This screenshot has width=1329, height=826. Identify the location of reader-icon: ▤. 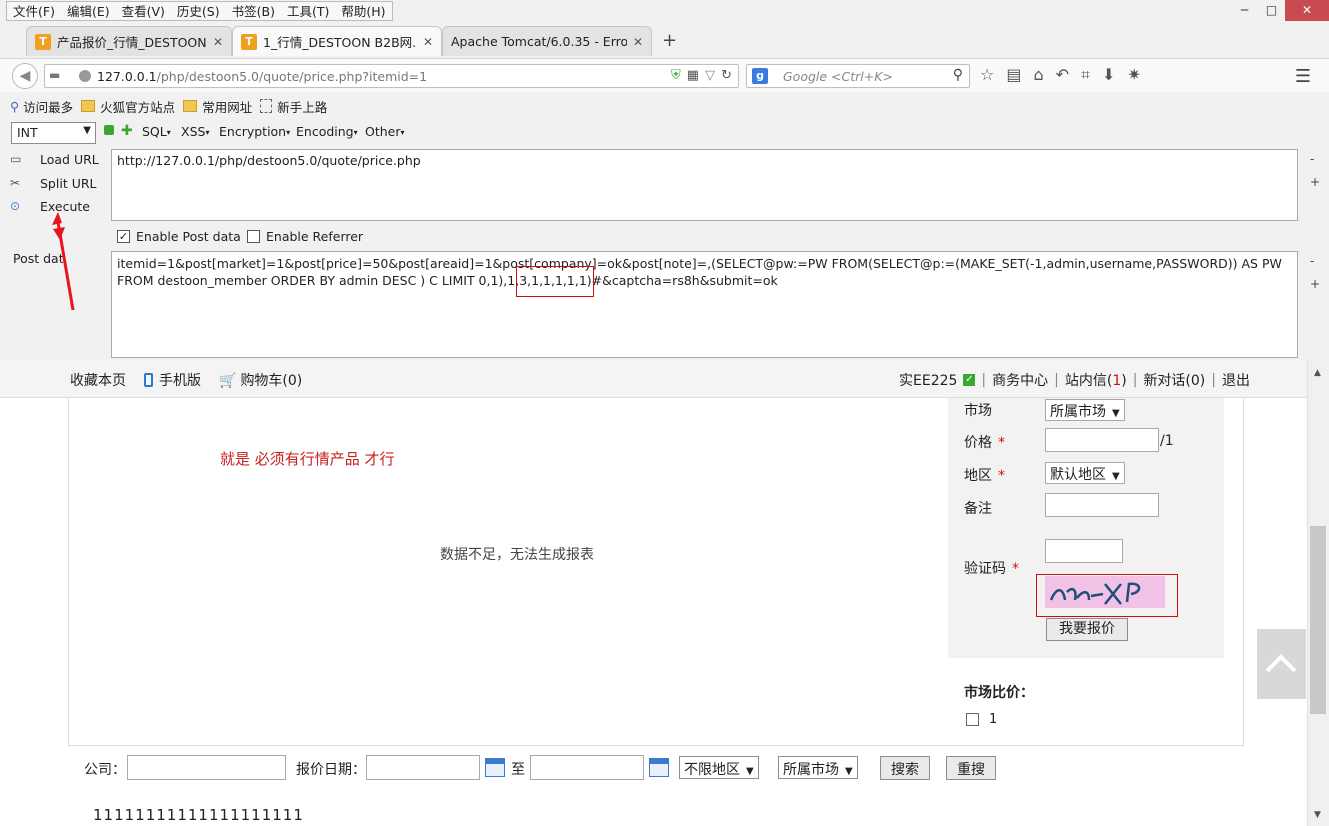
(1013, 75).